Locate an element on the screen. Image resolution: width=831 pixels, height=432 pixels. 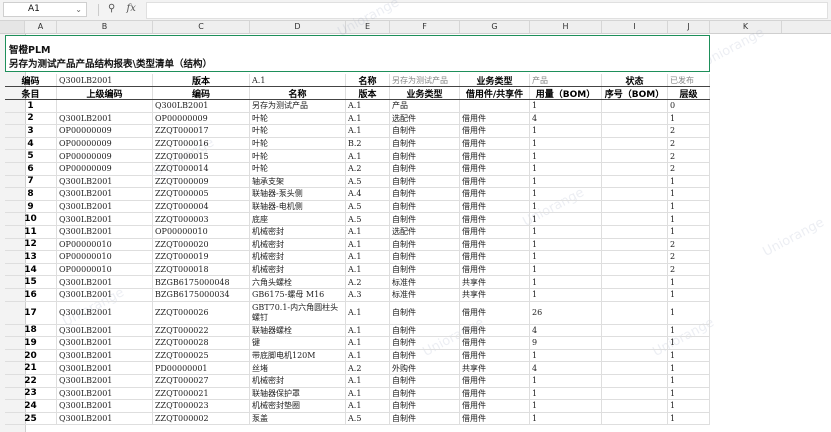
cell-item-no: 5 is located at coordinates (31, 156).